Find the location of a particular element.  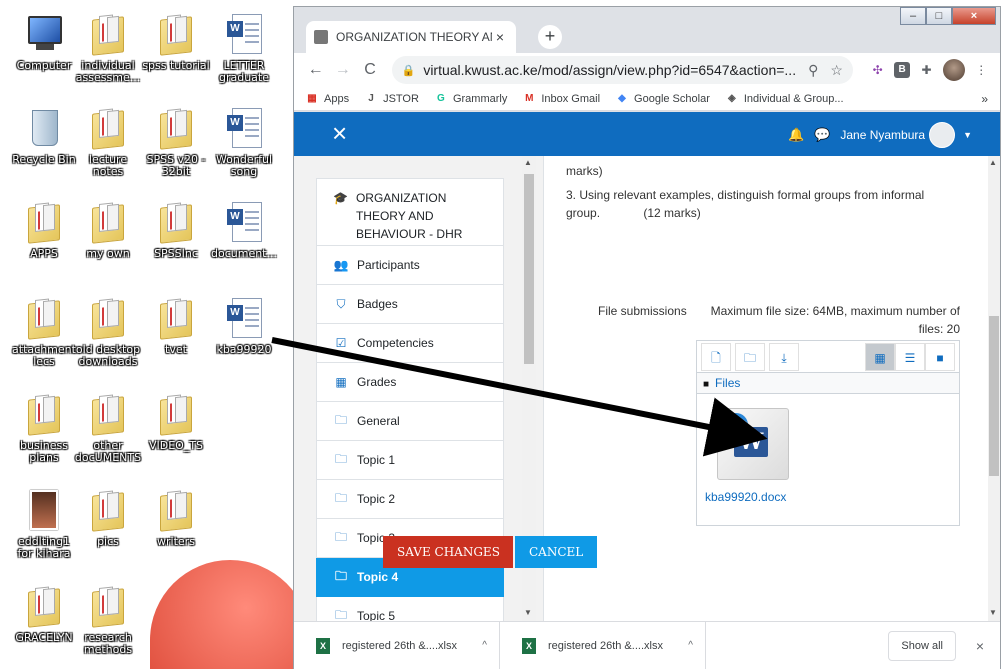

nav-item-organization-theory-and-behaviour-dhr: 🎓 ORGANIZATION THEORY AND BEHAVIOUR - DHR is located at coordinates (410, 212).